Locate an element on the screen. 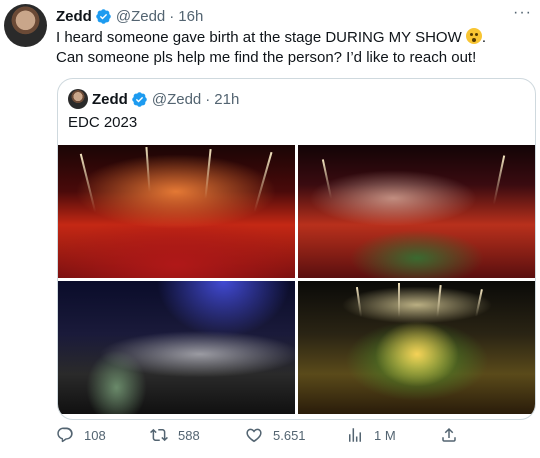 Image resolution: width=540 pixels, height=458 pixels. retweet-button: 588 is located at coordinates (175, 435).